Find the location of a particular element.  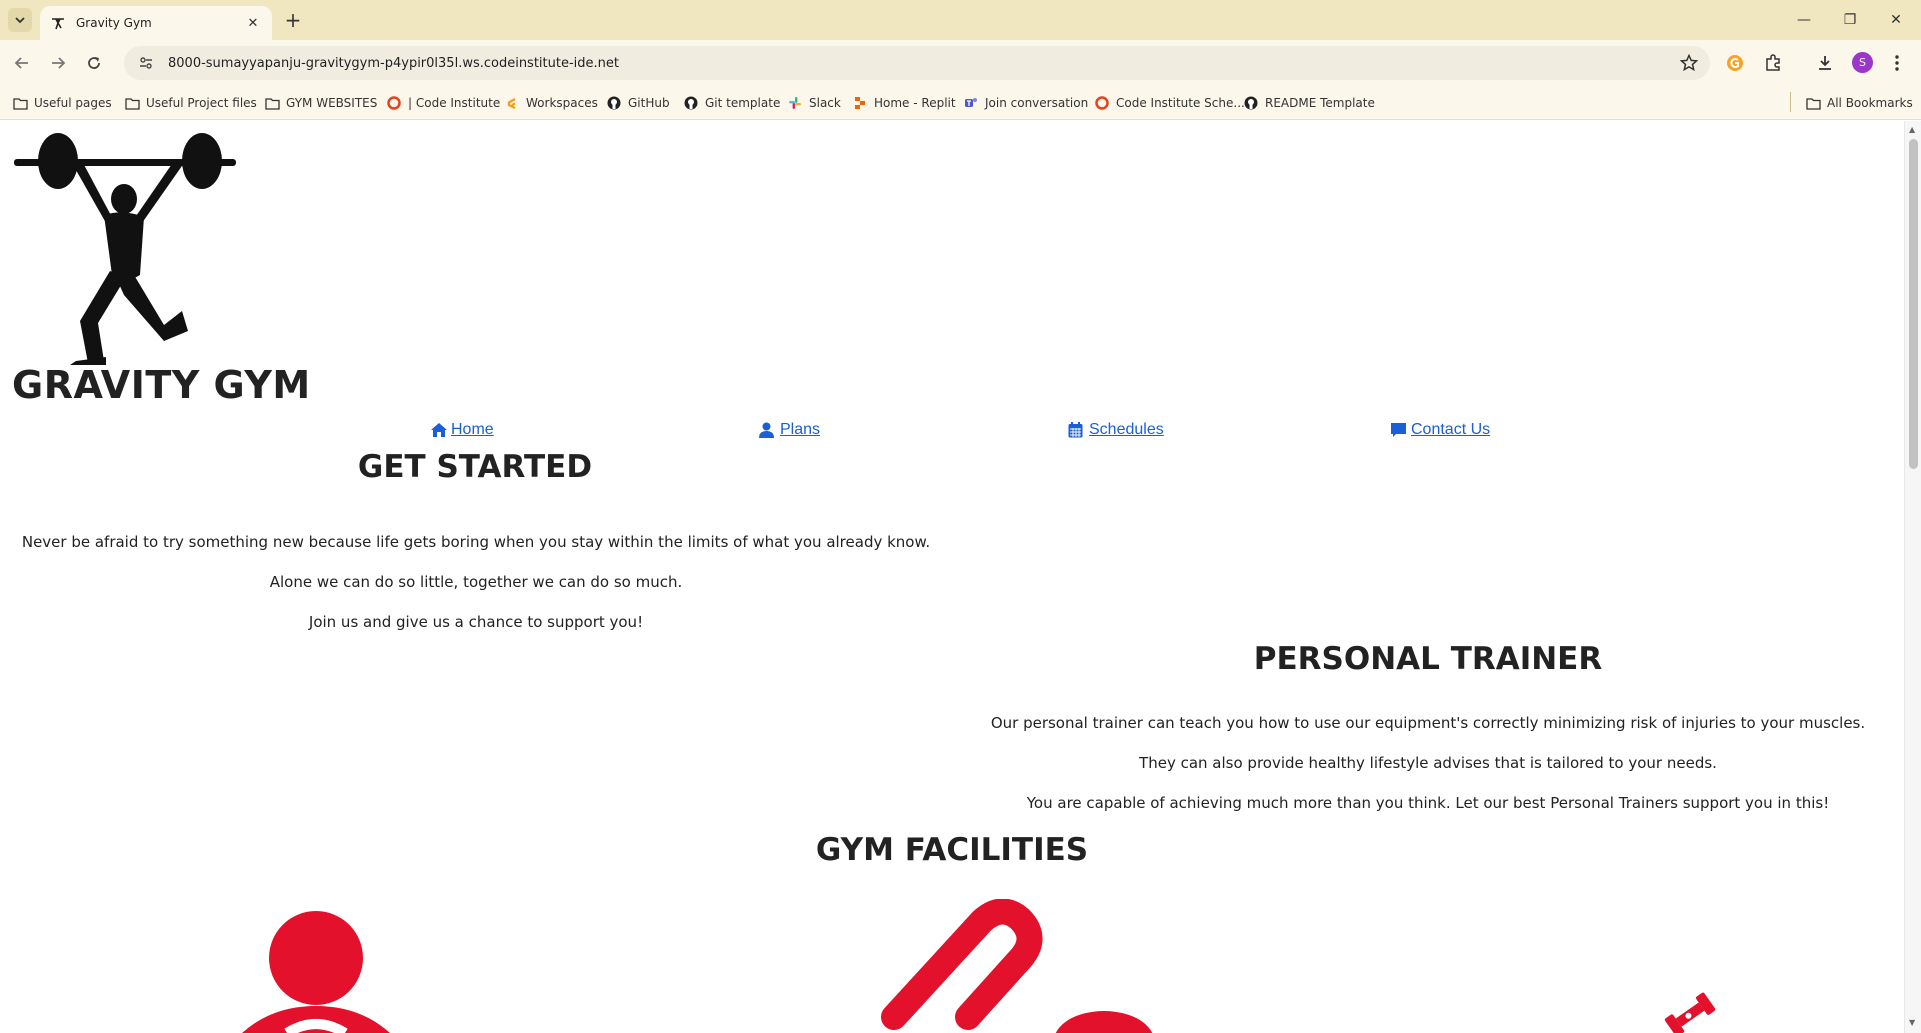

chevron-down-icon is located at coordinates (20, 20).